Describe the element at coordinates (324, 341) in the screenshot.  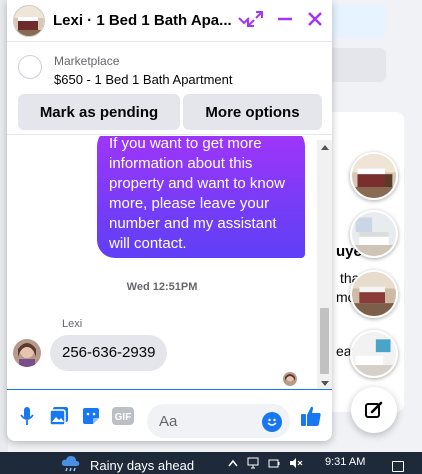
I see `scrollbar-thumb` at that location.